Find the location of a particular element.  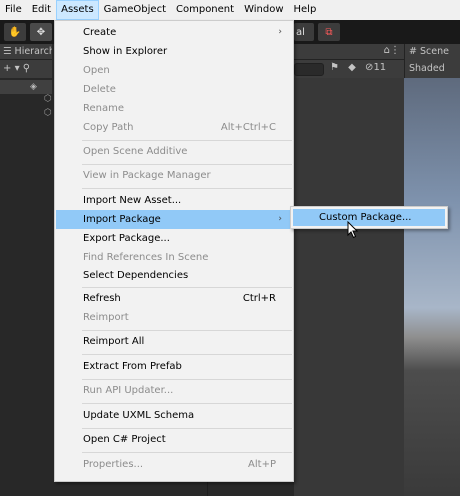

menu-item-label: Open Scene Additive is located at coordinates (135, 151).